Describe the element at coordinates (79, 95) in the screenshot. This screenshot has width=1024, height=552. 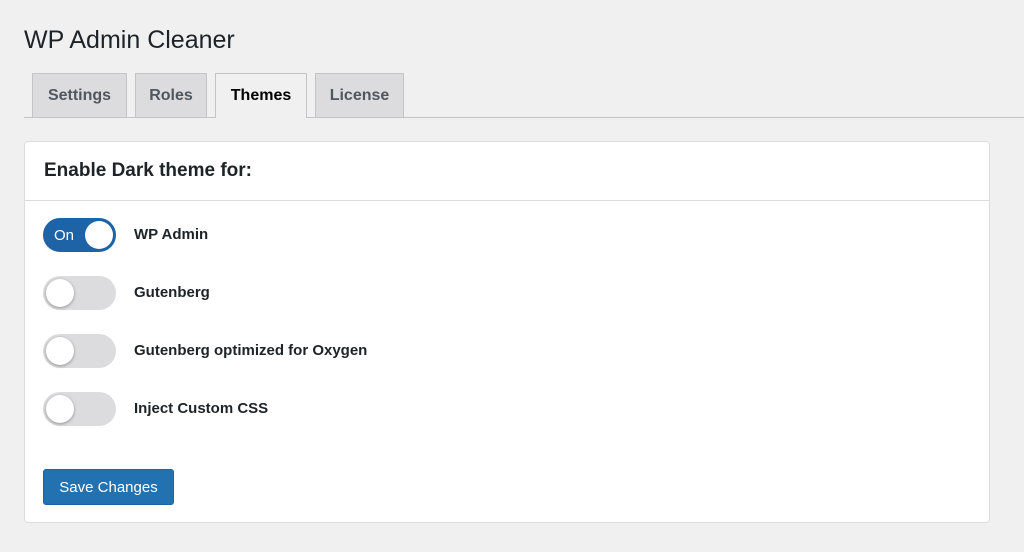
I see `tab-settings: Settings` at that location.